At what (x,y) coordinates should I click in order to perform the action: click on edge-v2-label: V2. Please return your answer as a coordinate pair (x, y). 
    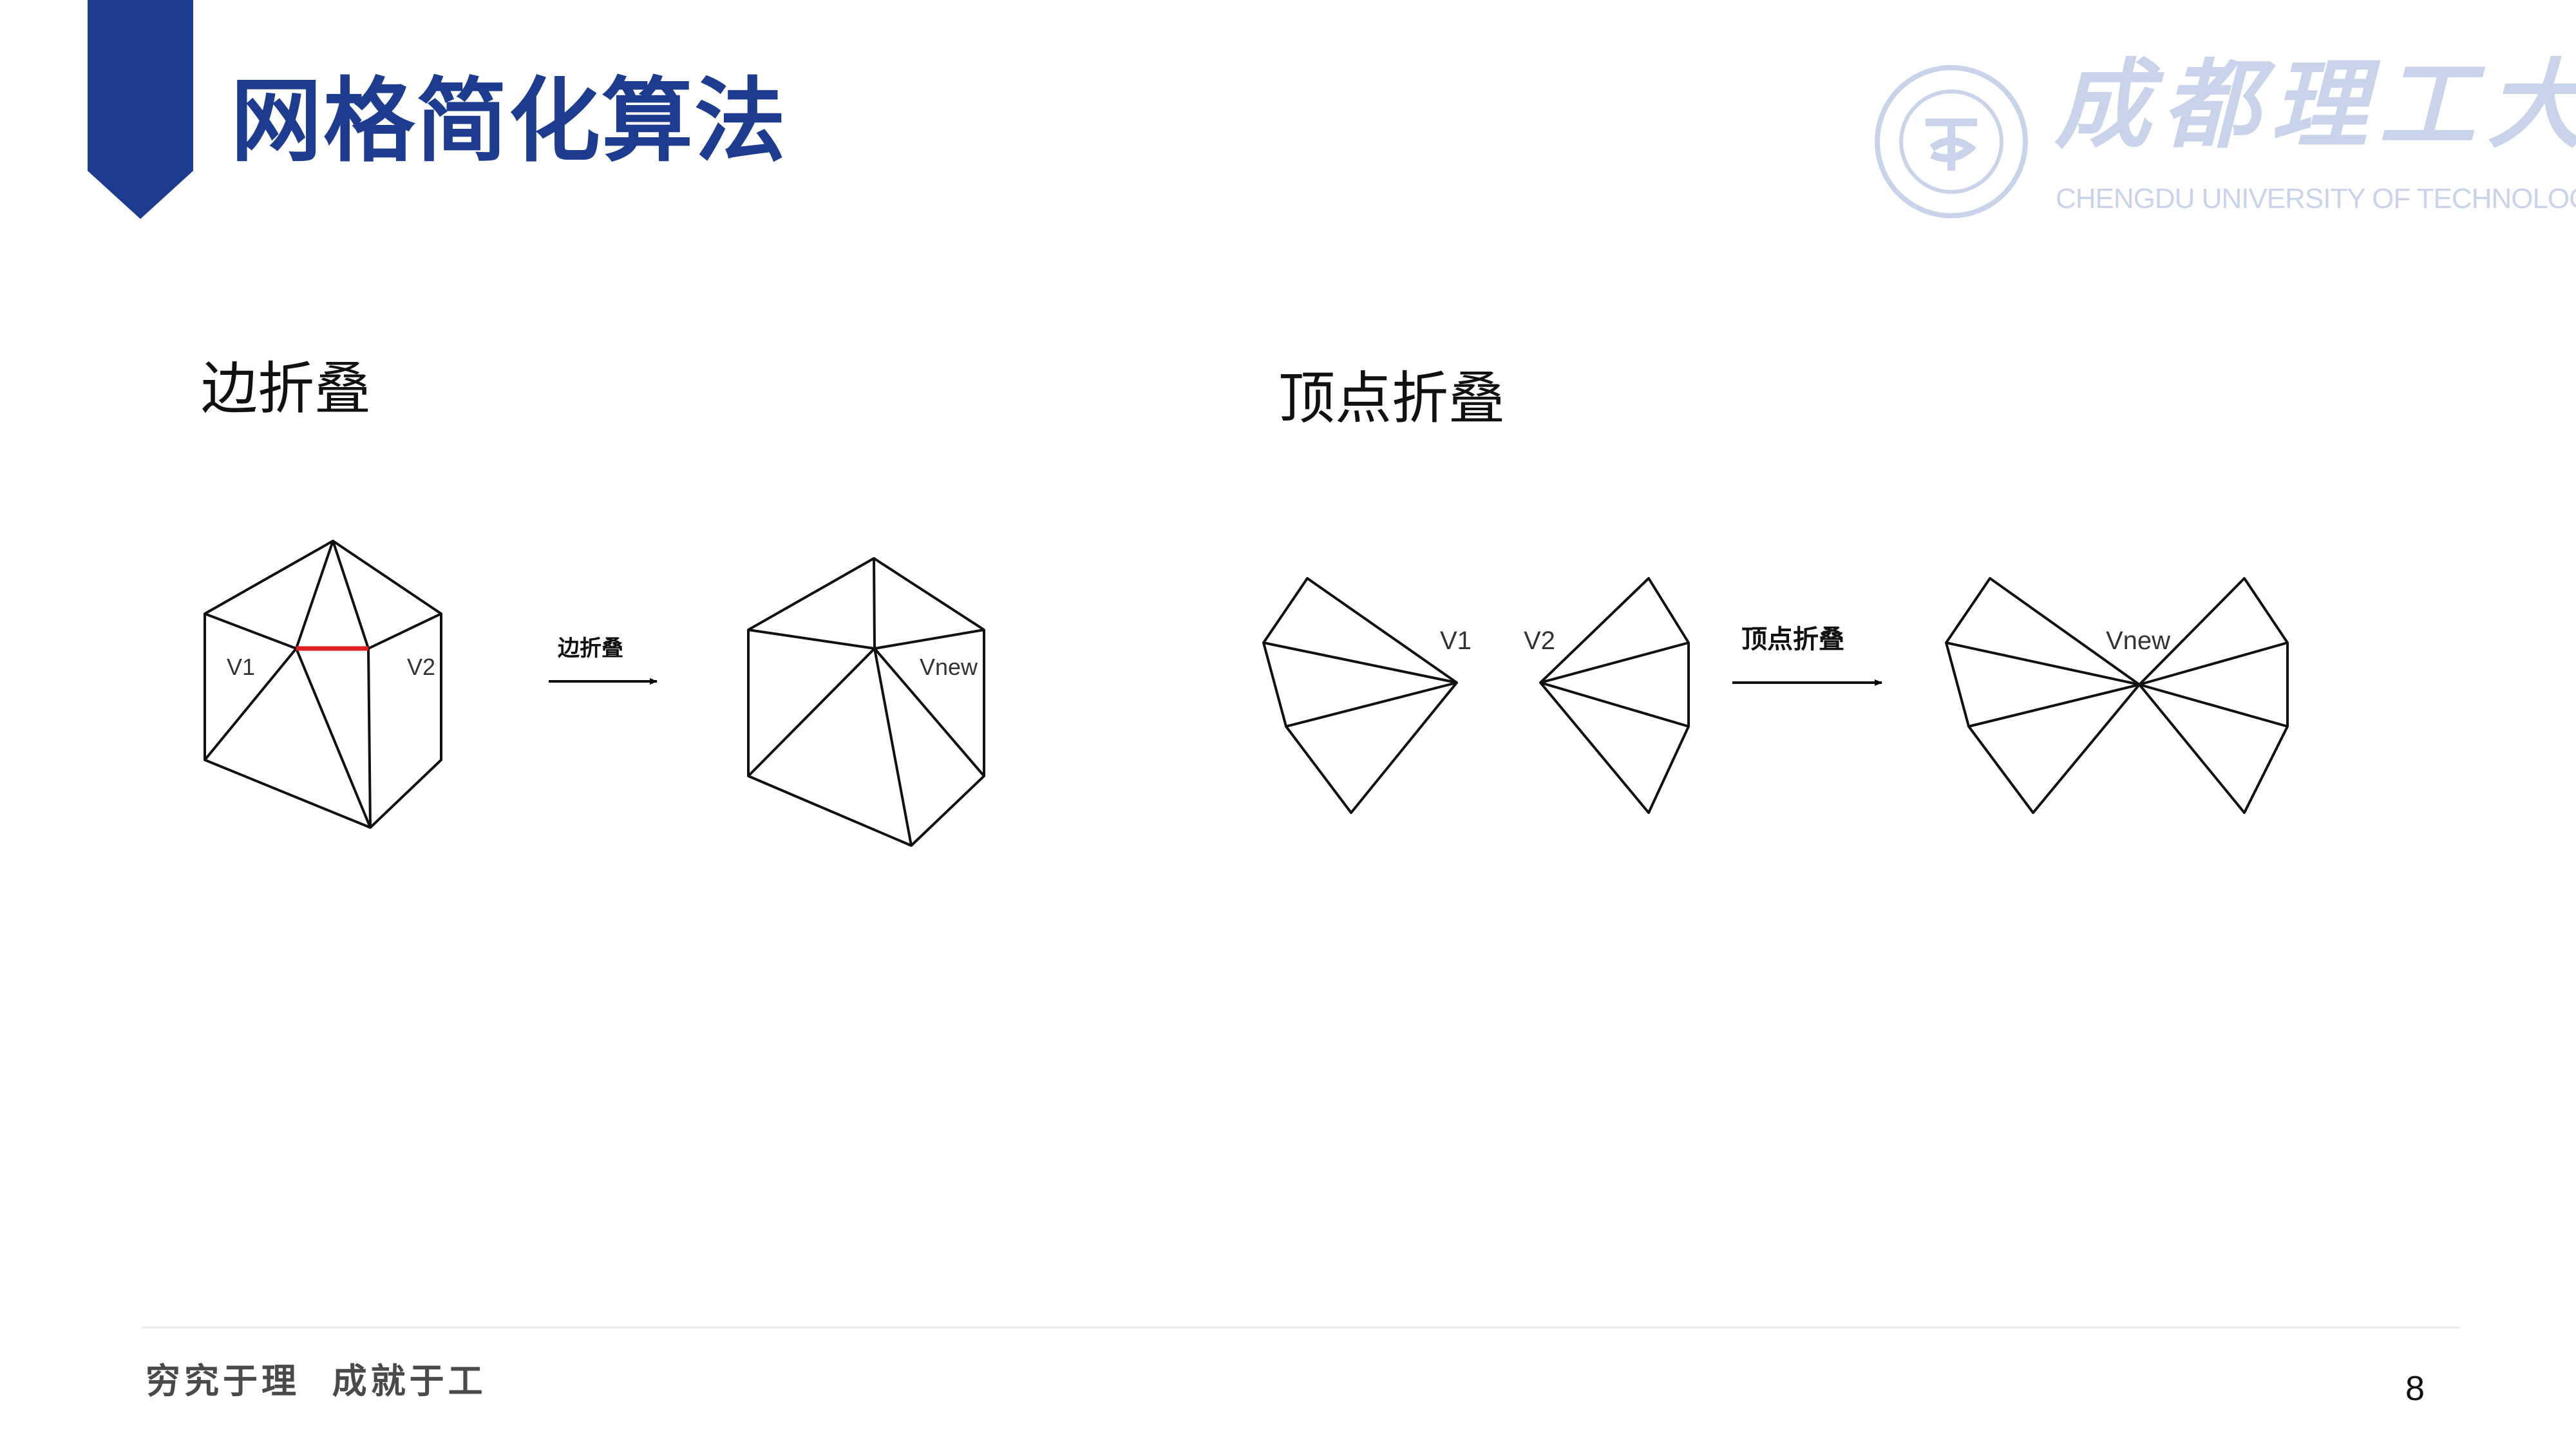
    Looking at the image, I should click on (421, 667).